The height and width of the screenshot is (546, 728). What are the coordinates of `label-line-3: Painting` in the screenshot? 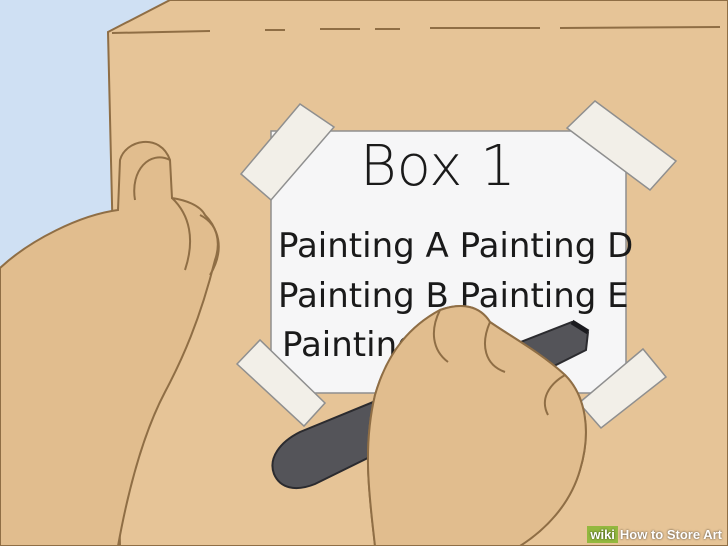 It's located at (350, 345).